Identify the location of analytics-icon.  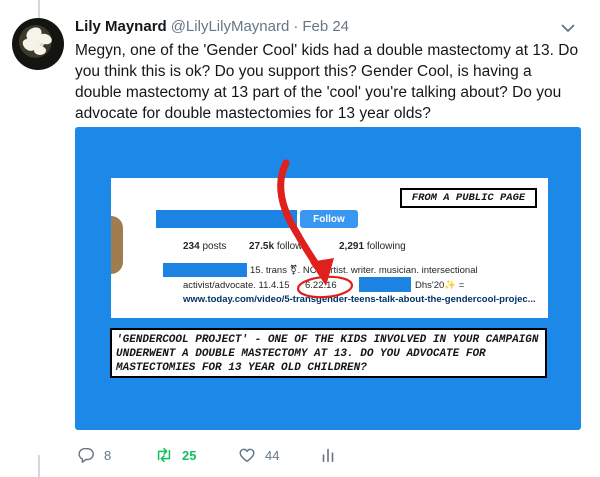
(328, 455).